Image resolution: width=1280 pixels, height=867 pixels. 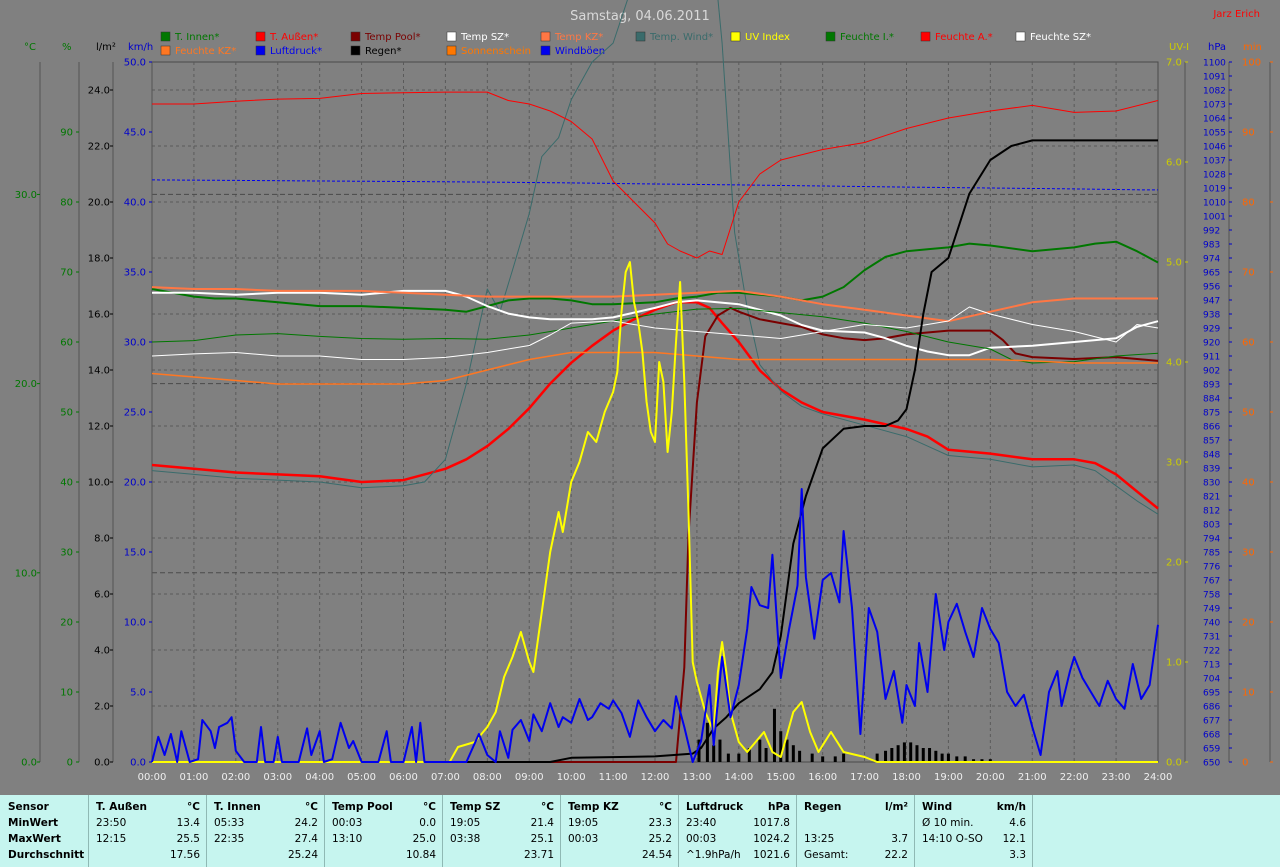 I want to click on pressure-tick-label: 902, so click(x=1211, y=372).